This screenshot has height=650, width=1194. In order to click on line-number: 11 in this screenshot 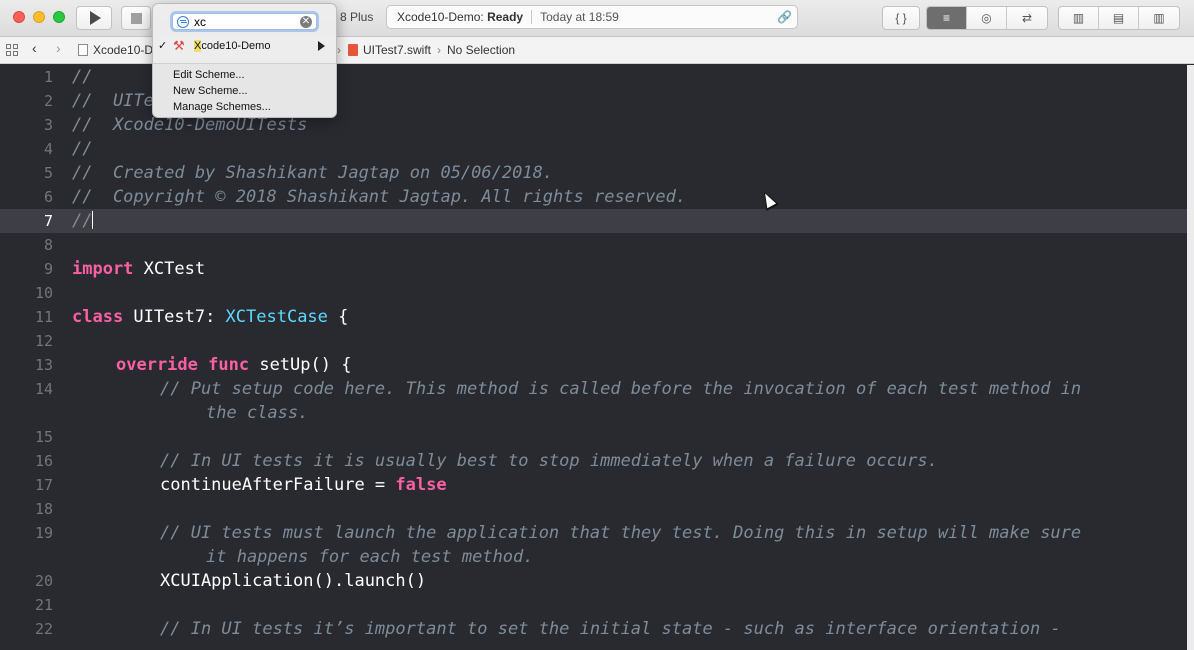, I will do `click(43, 317)`.